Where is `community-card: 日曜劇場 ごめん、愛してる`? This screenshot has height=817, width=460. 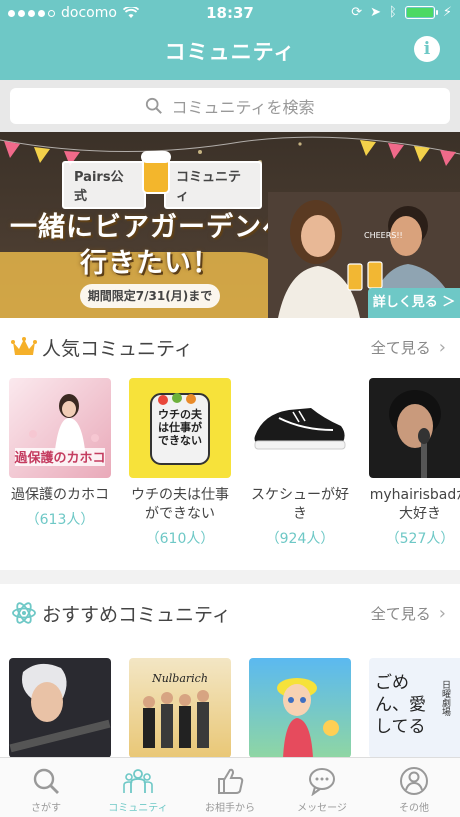
community-card: 日曜劇場 ごめん、愛してる is located at coordinates (414, 708).